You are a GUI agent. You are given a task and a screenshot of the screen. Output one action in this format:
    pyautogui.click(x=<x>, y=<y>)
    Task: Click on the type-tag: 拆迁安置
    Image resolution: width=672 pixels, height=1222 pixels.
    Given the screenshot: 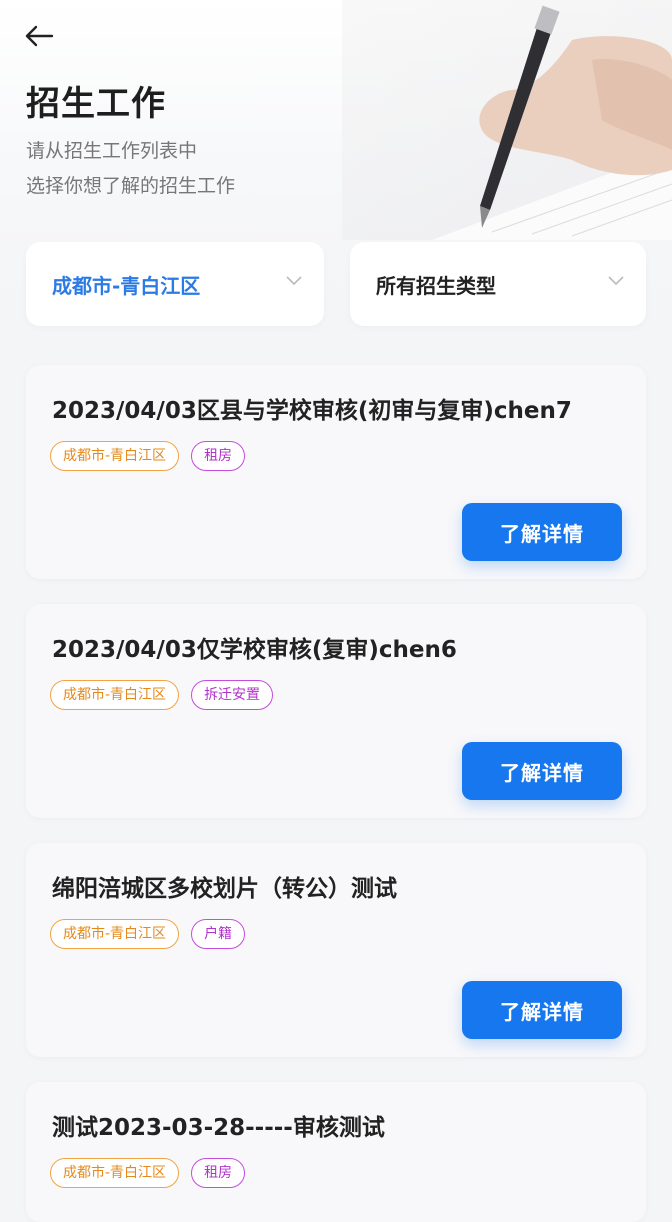 What is the action you would take?
    pyautogui.click(x=232, y=695)
    